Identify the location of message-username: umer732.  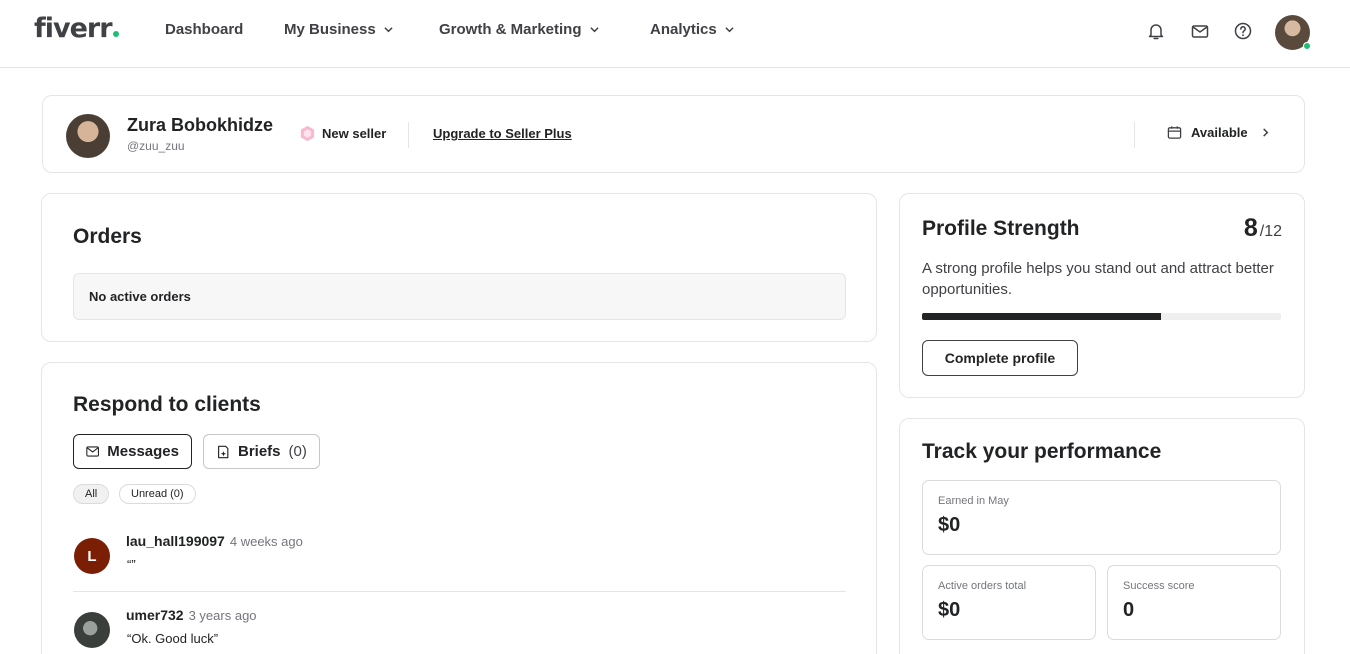
(155, 615).